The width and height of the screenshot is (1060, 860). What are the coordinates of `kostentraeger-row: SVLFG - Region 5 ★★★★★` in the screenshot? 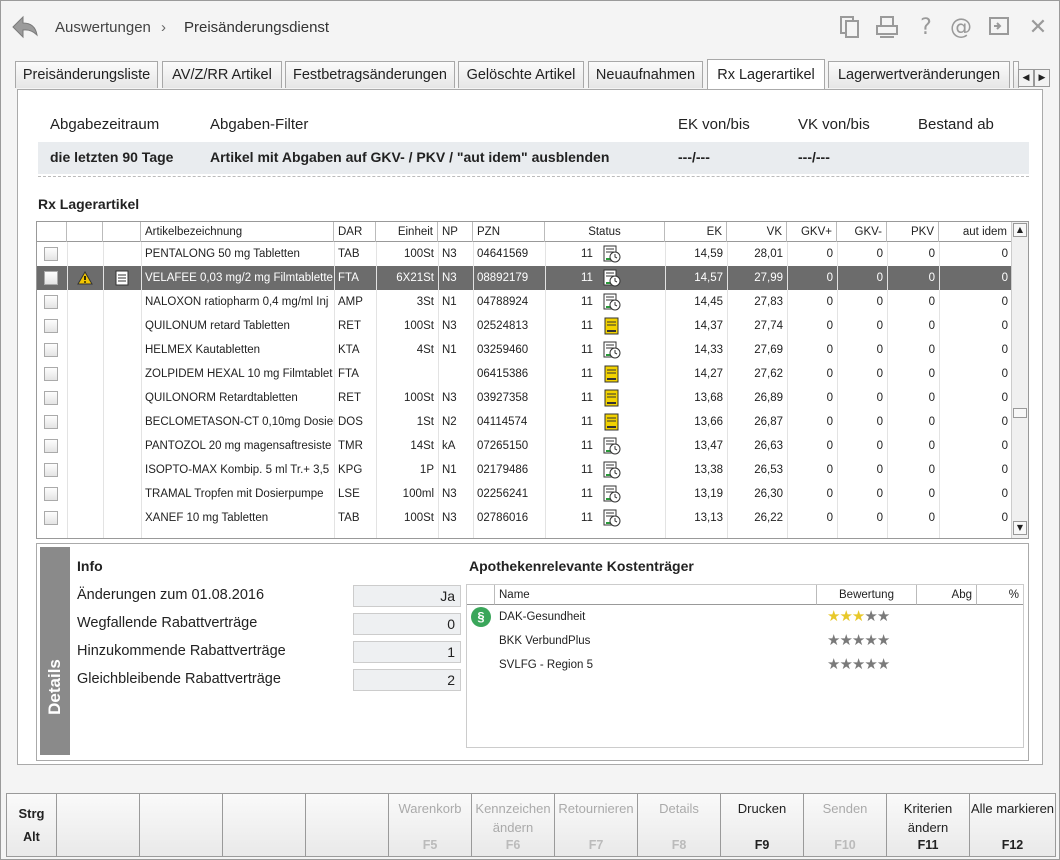 It's located at (745, 665).